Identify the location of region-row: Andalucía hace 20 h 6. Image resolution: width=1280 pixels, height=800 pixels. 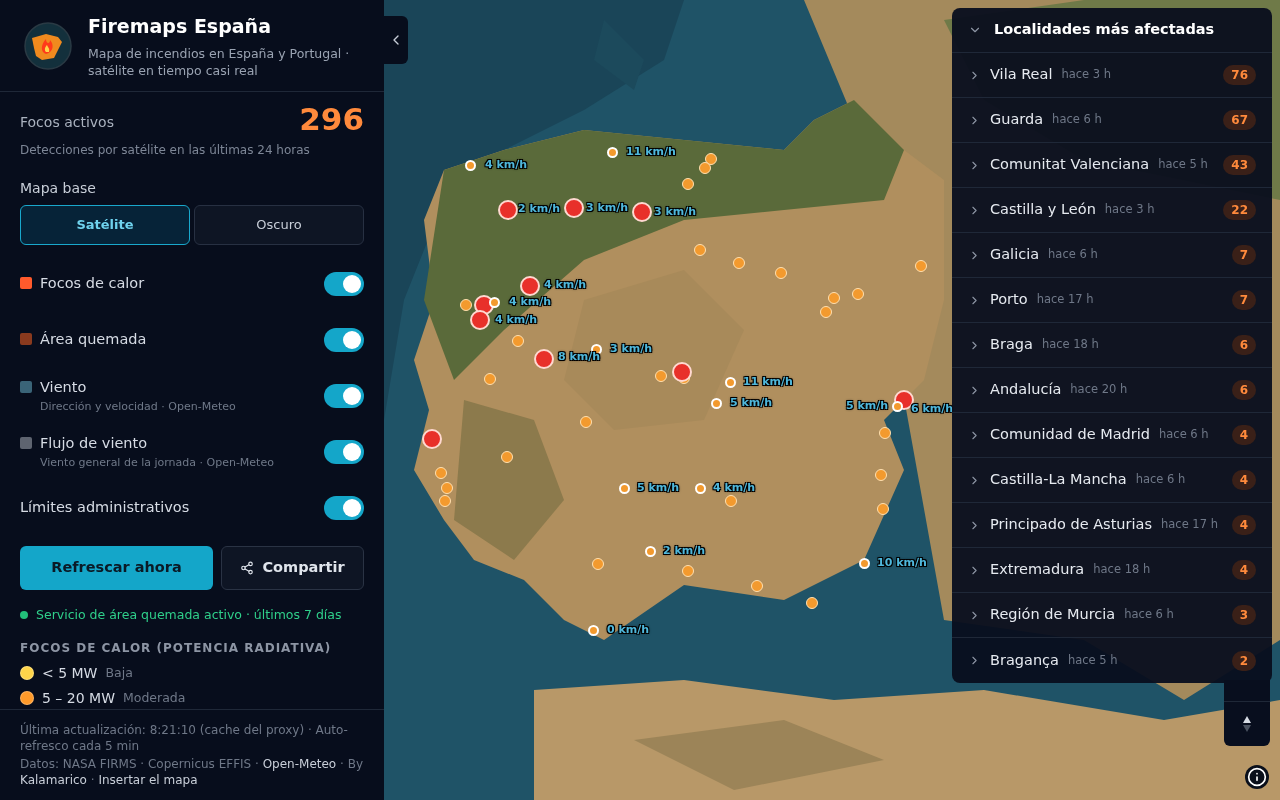
(1112, 390).